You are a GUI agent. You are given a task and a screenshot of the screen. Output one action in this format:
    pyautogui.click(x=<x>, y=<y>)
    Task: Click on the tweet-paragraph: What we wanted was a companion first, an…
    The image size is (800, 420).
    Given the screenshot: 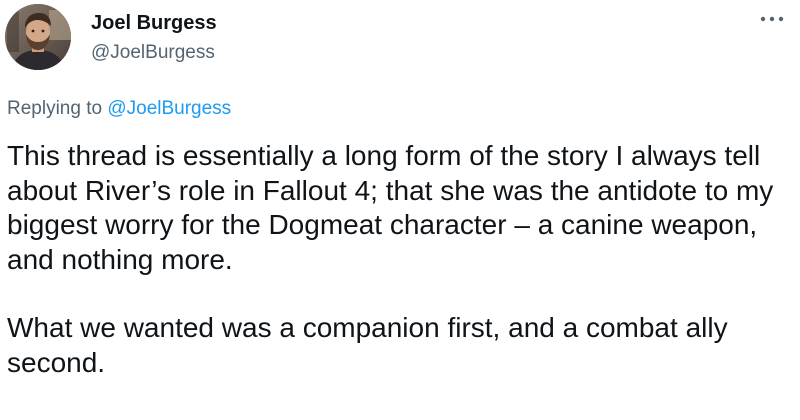 What is the action you would take?
    pyautogui.click(x=367, y=345)
    